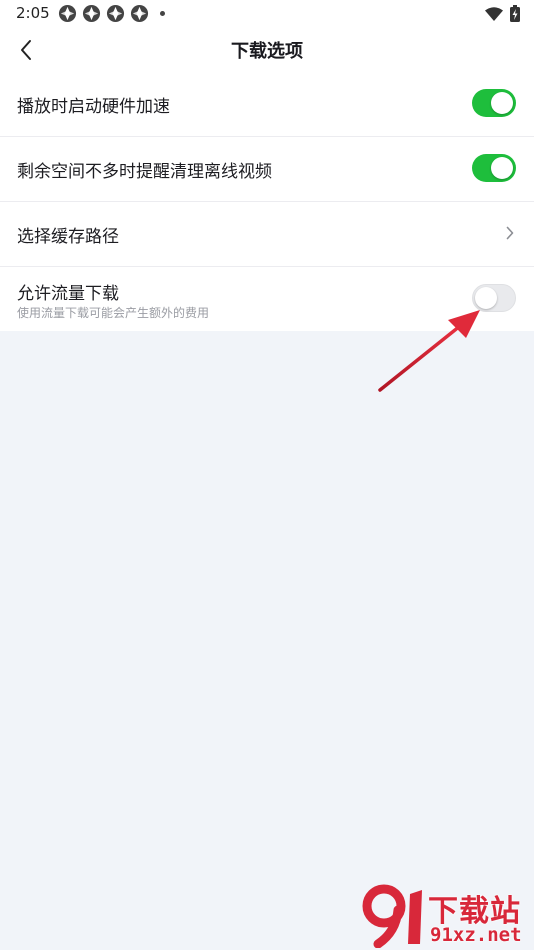  Describe the element at coordinates (68, 237) in the screenshot. I see `setting-label: 选择缓存路径` at that location.